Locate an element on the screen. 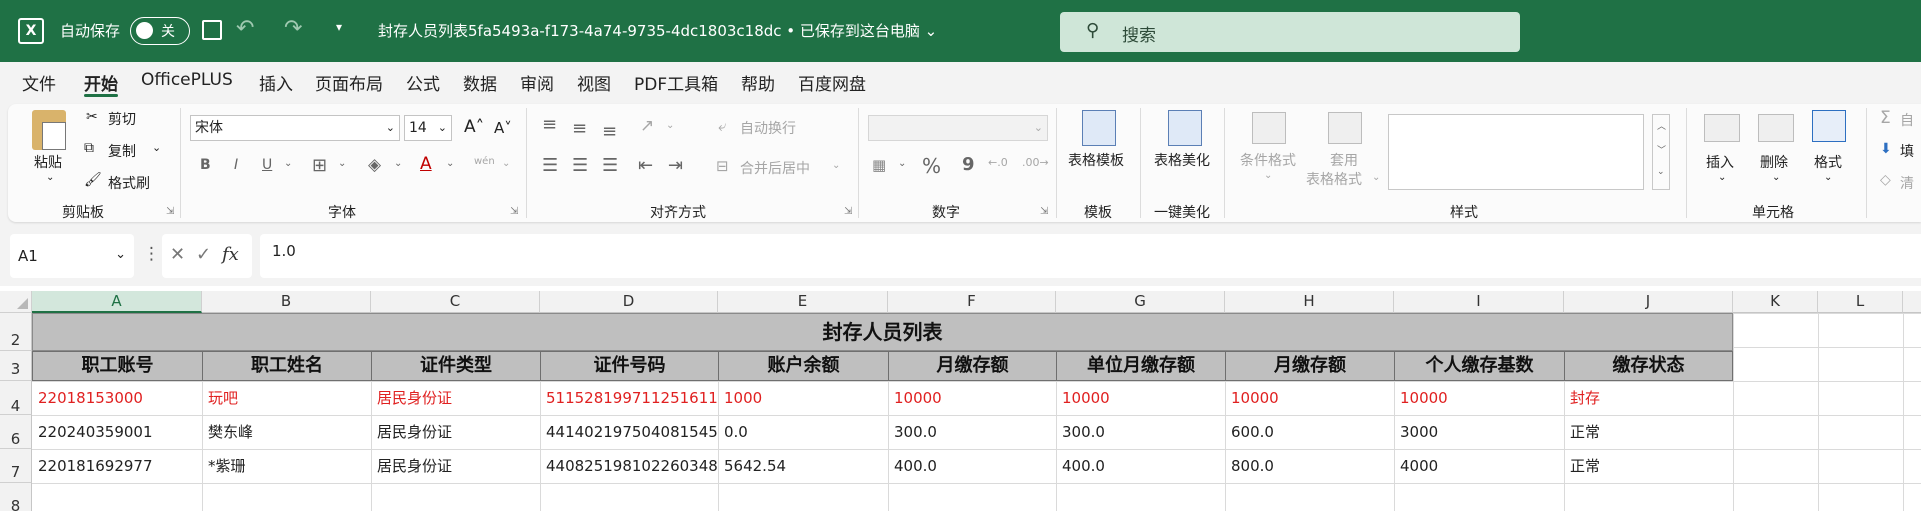 The width and height of the screenshot is (1921, 529). clipboard-launcher-icon: ⇲ is located at coordinates (170, 211).